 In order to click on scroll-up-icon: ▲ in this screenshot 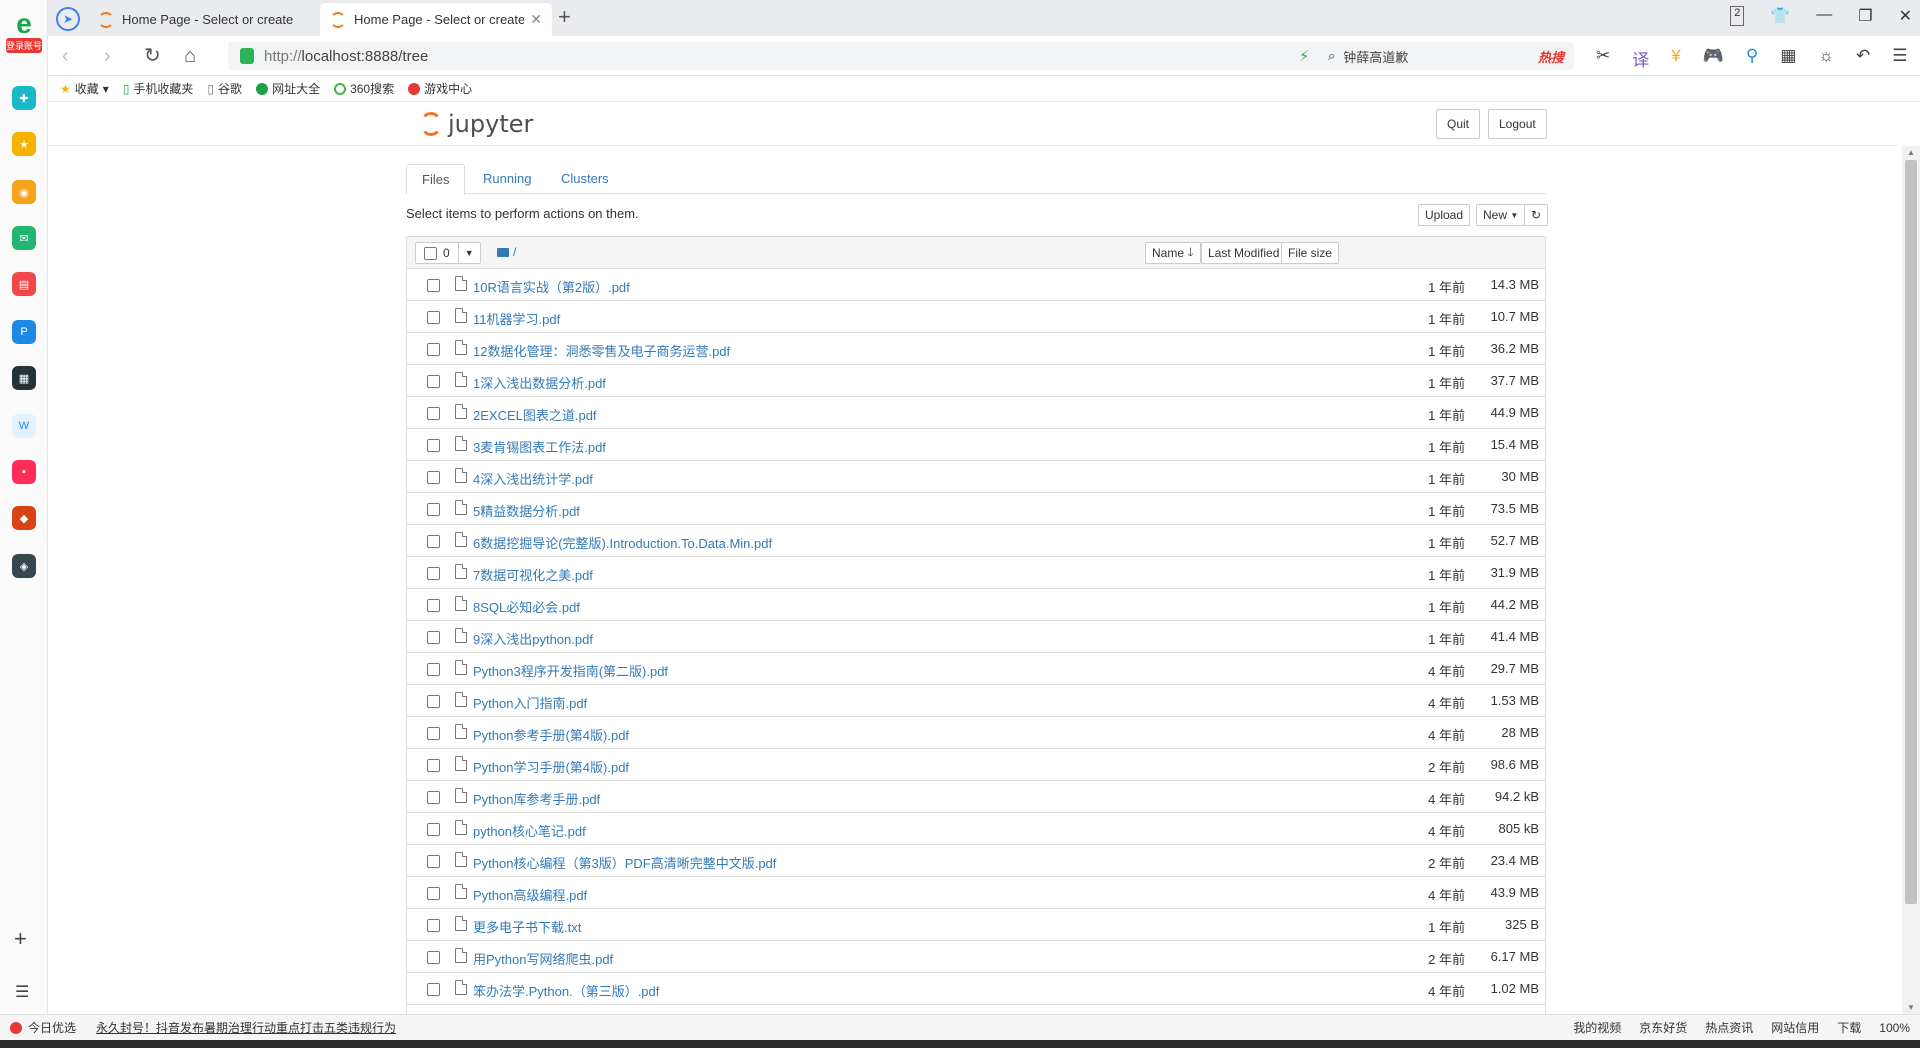, I will do `click(1911, 152)`.